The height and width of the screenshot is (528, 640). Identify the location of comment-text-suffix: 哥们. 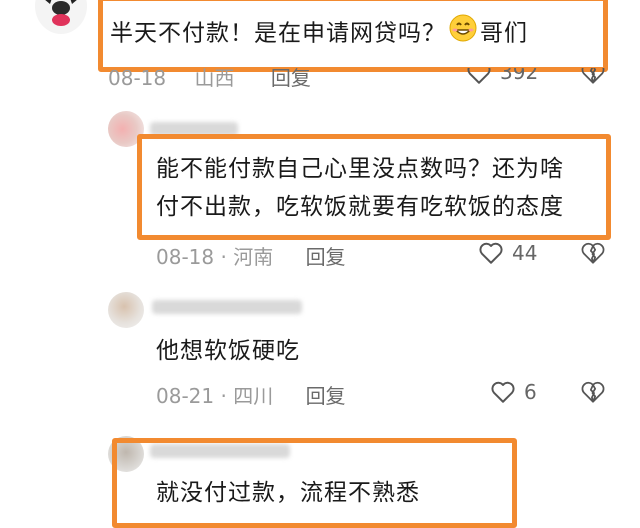
(504, 33).